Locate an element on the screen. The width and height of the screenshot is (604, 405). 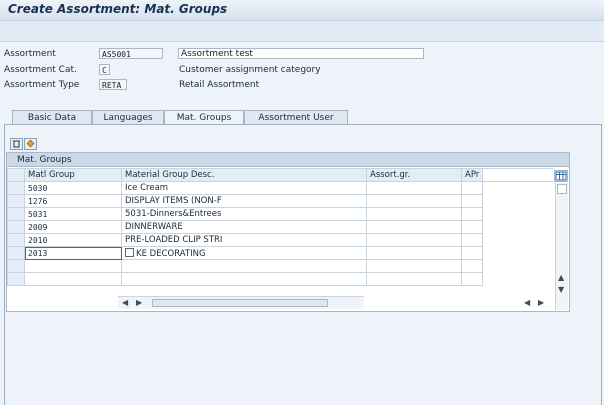
column-header-apr: APr is located at coordinates (472, 175).